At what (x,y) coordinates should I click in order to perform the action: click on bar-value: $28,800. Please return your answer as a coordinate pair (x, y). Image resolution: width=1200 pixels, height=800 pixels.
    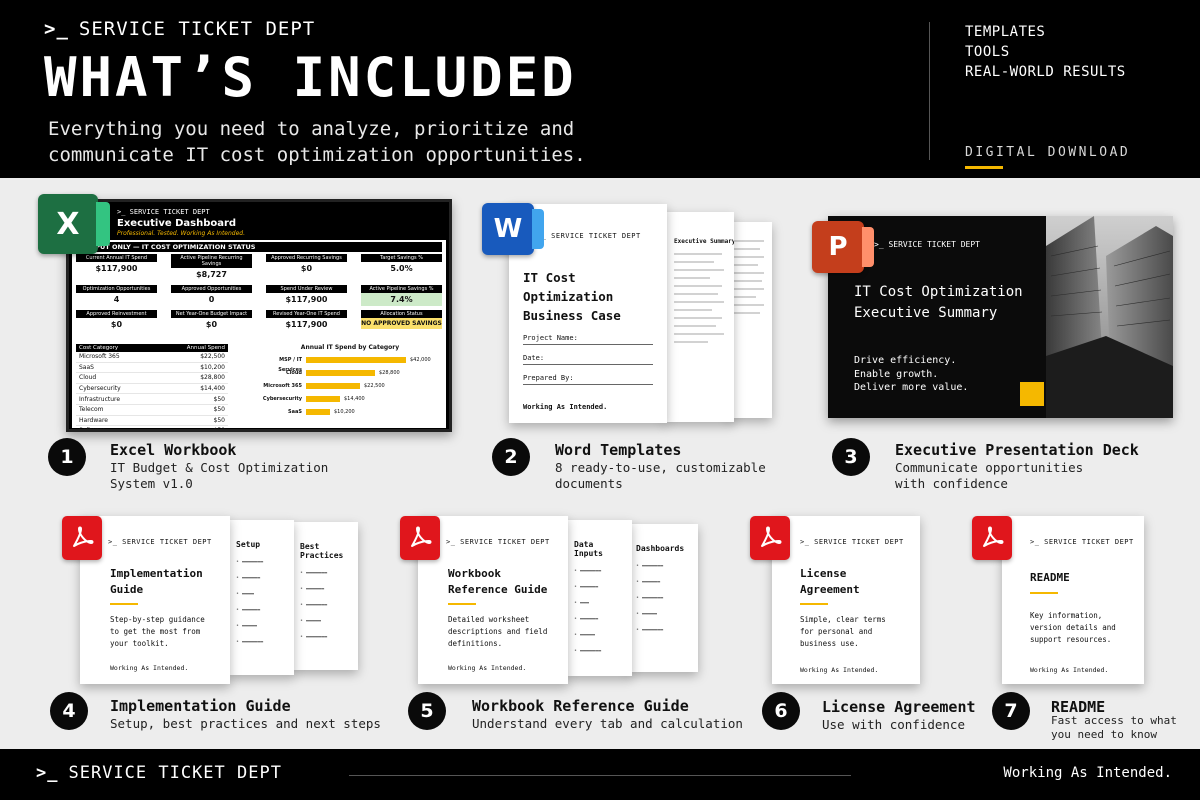
    Looking at the image, I should click on (389, 373).